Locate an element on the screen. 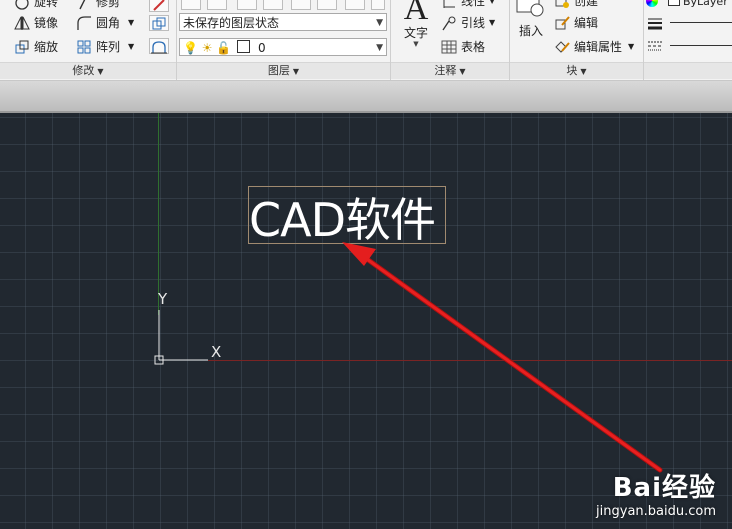 The width and height of the screenshot is (732, 529). watermark-url: jingyan.baidu.com is located at coordinates (656, 511).